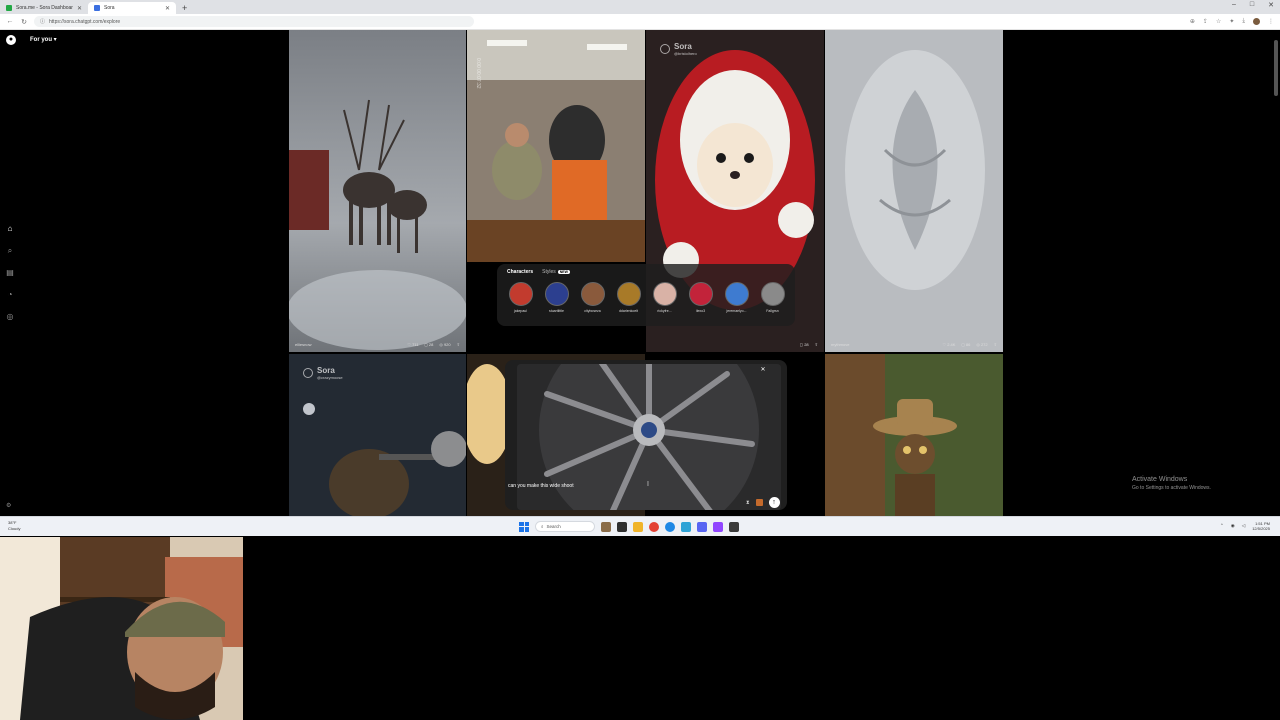  I want to click on remix-count: ◎ 272, so click(981, 344).